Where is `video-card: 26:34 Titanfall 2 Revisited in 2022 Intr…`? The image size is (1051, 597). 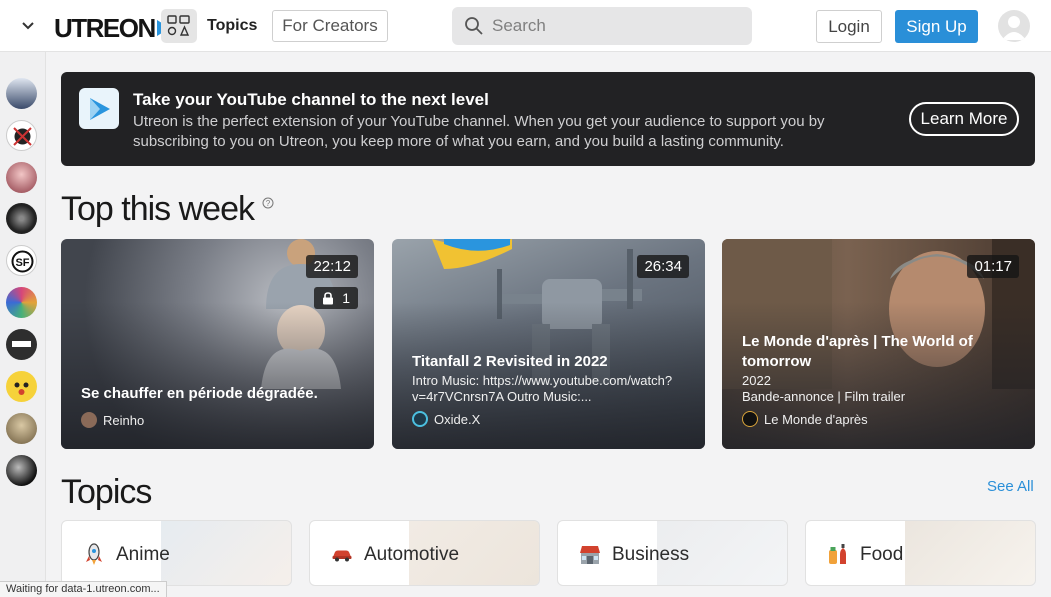 video-card: 26:34 Titanfall 2 Revisited in 2022 Intr… is located at coordinates (548, 344).